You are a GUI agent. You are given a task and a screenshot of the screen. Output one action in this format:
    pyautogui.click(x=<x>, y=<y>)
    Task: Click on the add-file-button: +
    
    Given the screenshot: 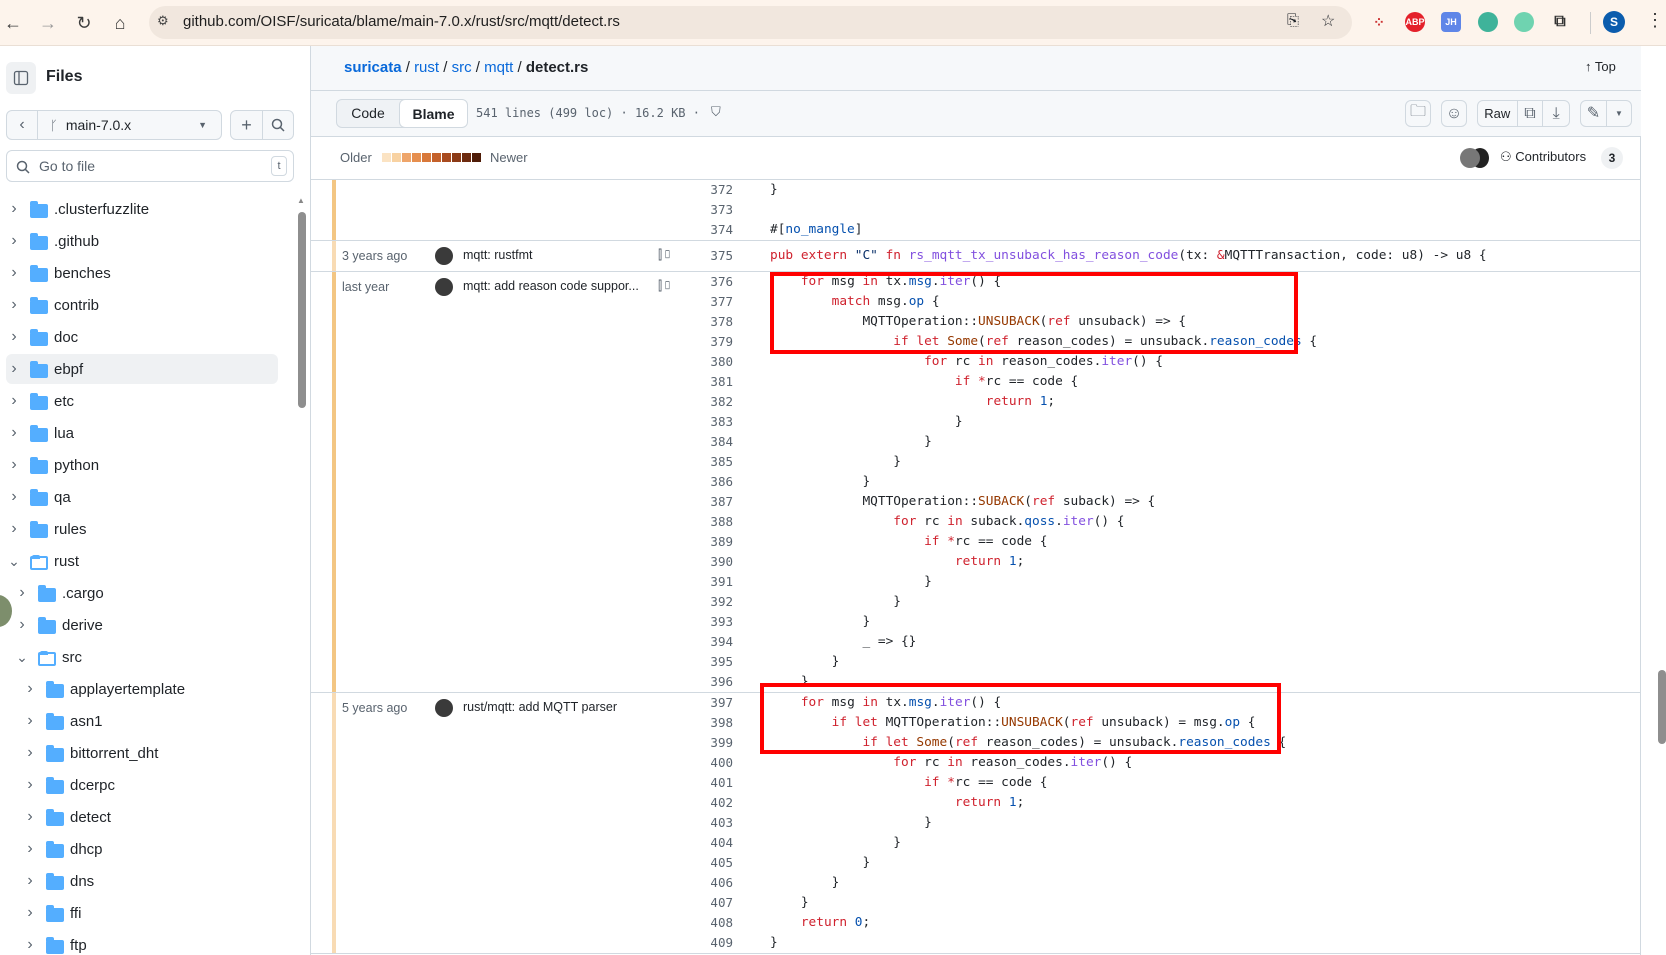 What is the action you would take?
    pyautogui.click(x=246, y=125)
    